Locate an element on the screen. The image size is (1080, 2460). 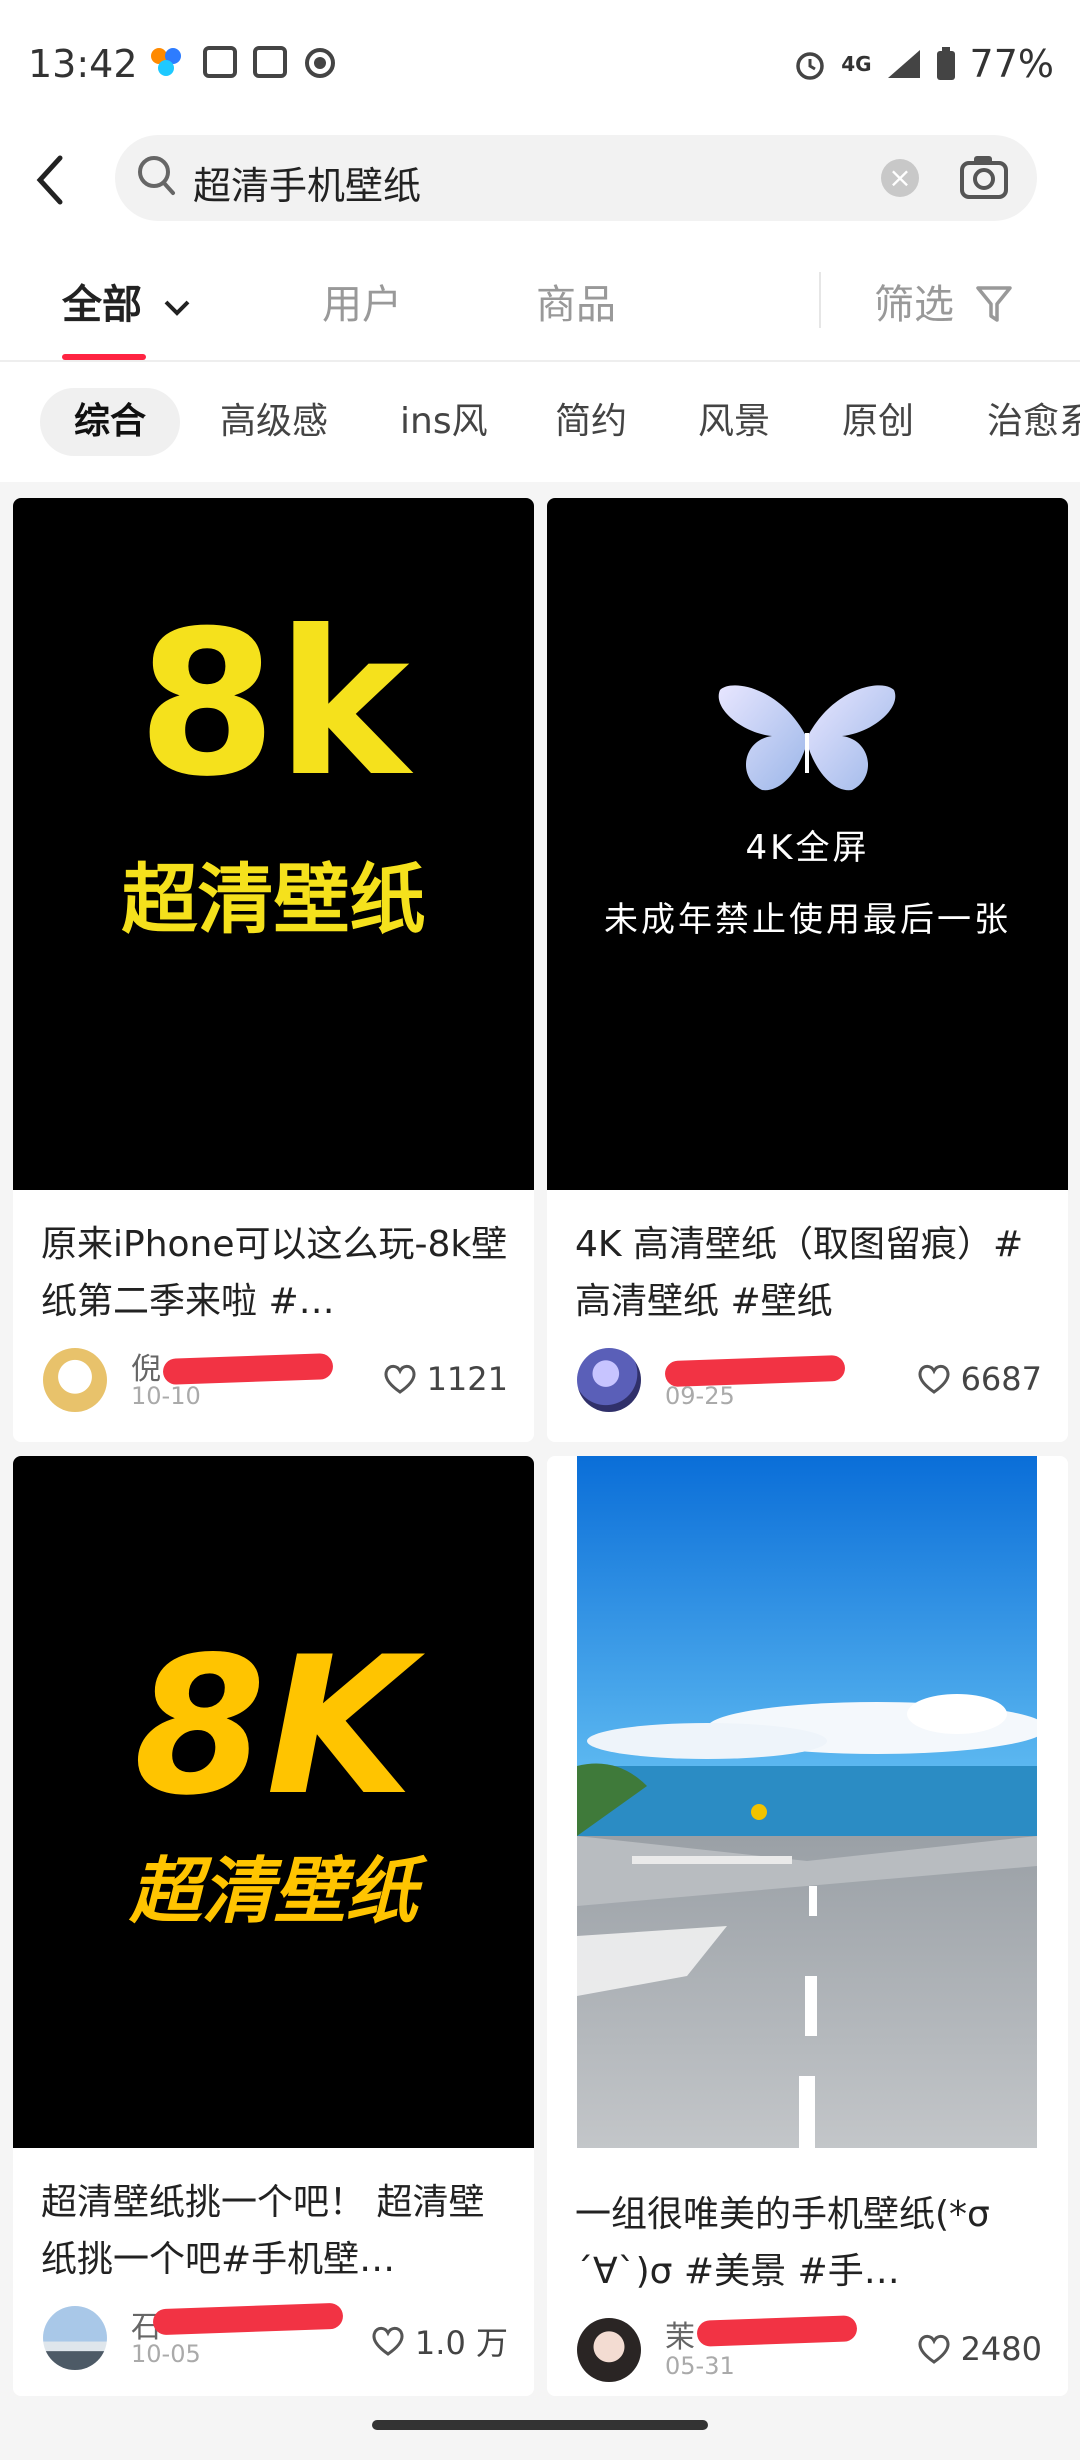
image-big-text: 8k is located at coordinates (273, 704).